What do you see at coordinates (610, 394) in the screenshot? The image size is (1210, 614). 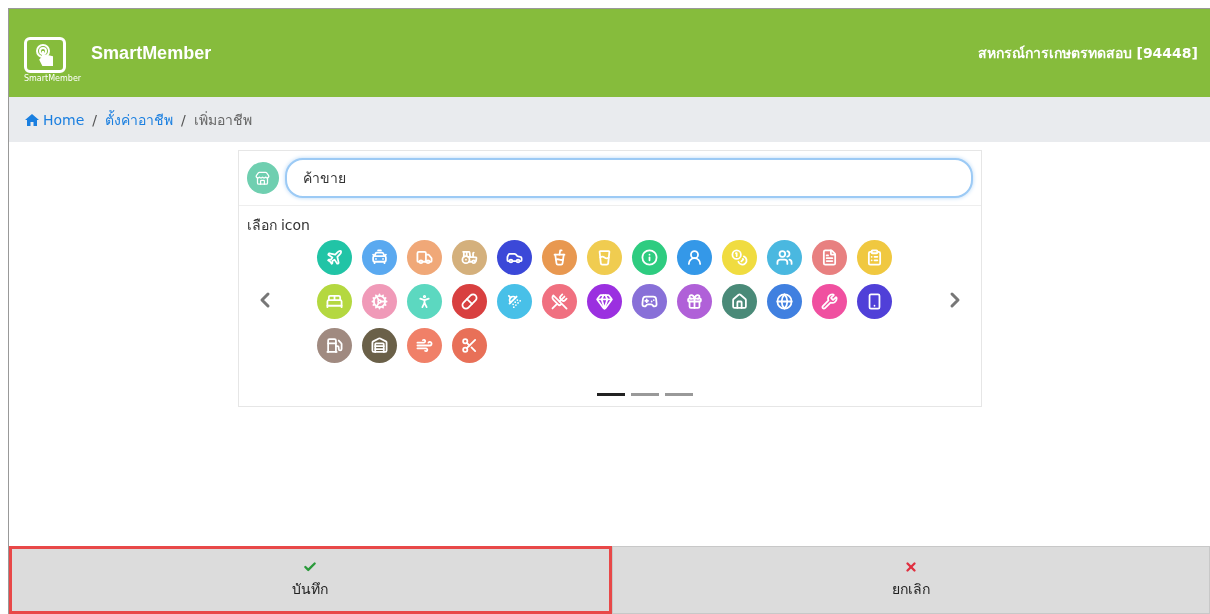 I see `carousel-indicator` at bounding box center [610, 394].